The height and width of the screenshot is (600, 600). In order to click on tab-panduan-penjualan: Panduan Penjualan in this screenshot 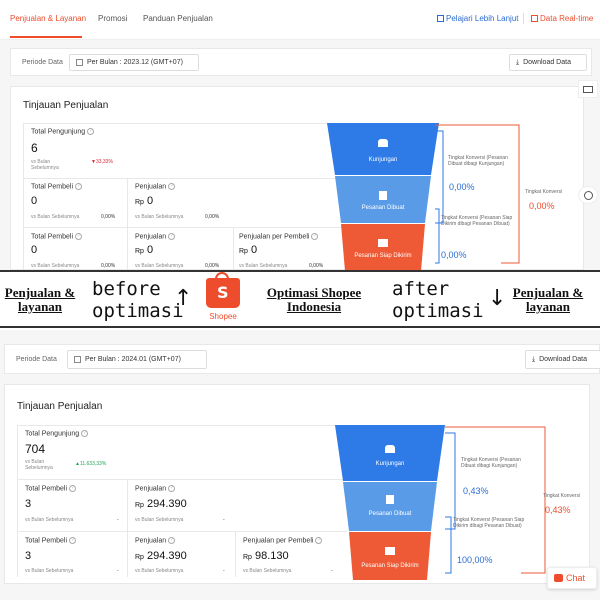, I will do `click(178, 18)`.